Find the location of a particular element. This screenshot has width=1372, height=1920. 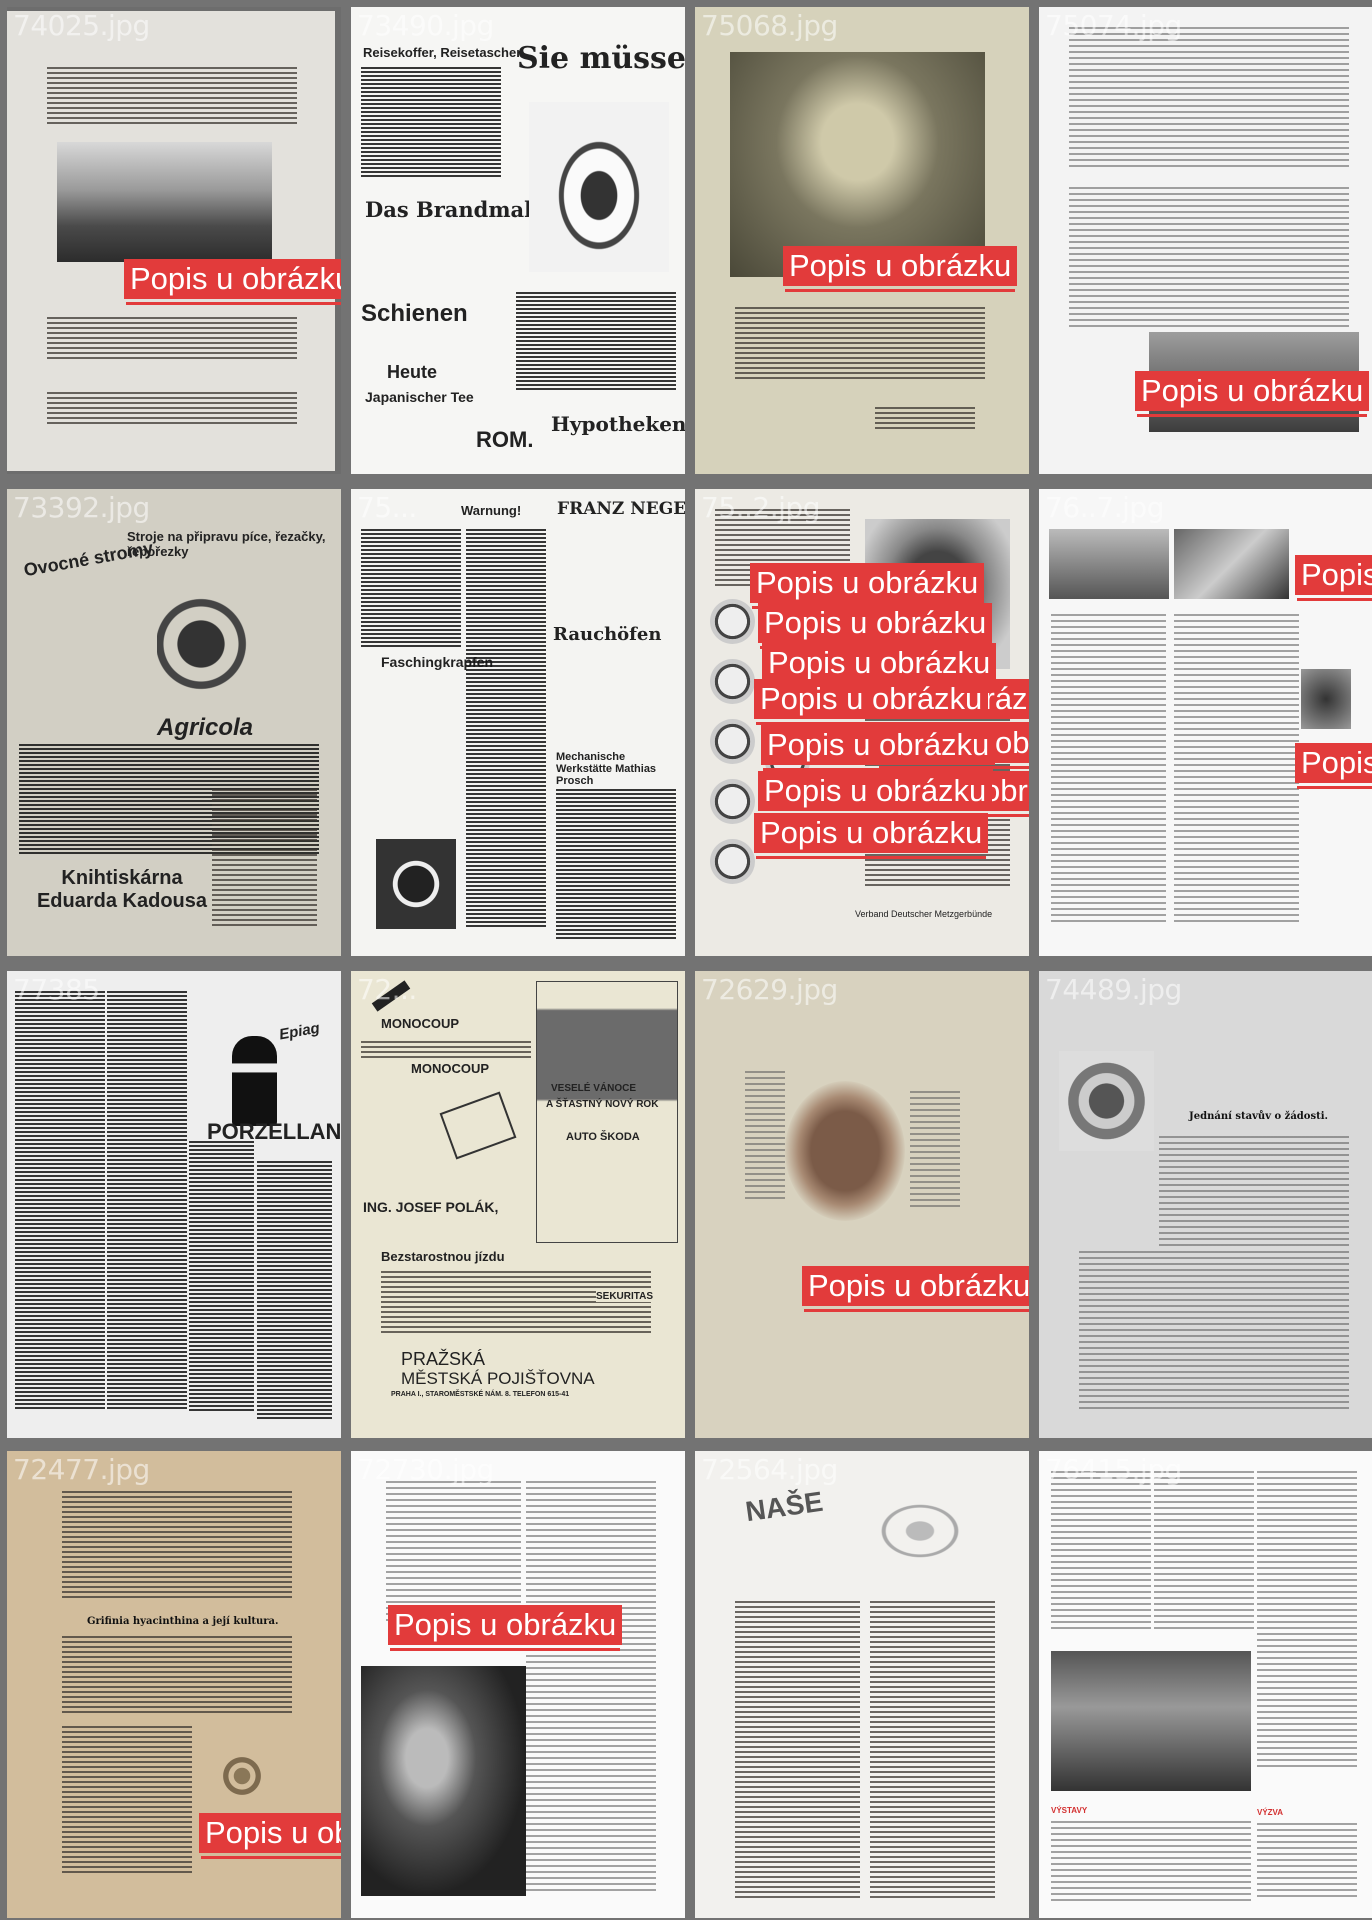

filename-label: 73392.jpg is located at coordinates (81, 507).